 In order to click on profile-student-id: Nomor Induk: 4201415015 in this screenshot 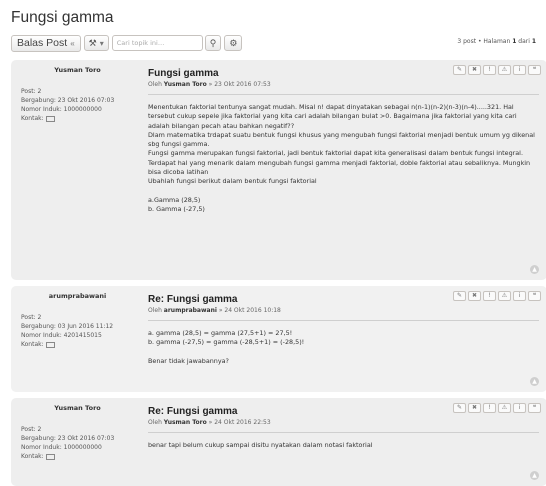, I will do `click(61, 335)`.